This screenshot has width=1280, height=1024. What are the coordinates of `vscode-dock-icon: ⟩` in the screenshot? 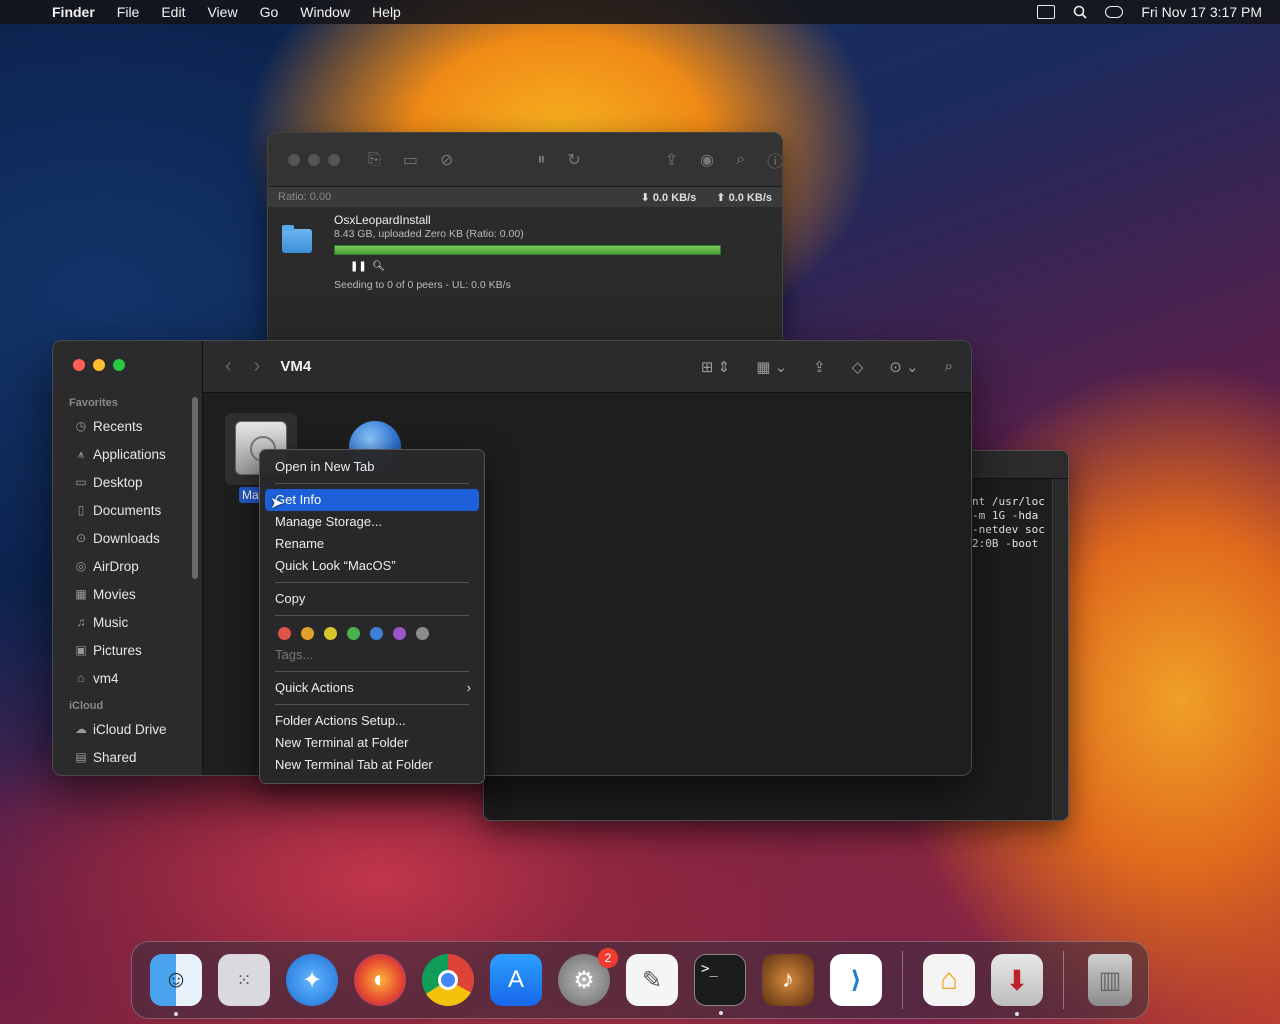 It's located at (856, 980).